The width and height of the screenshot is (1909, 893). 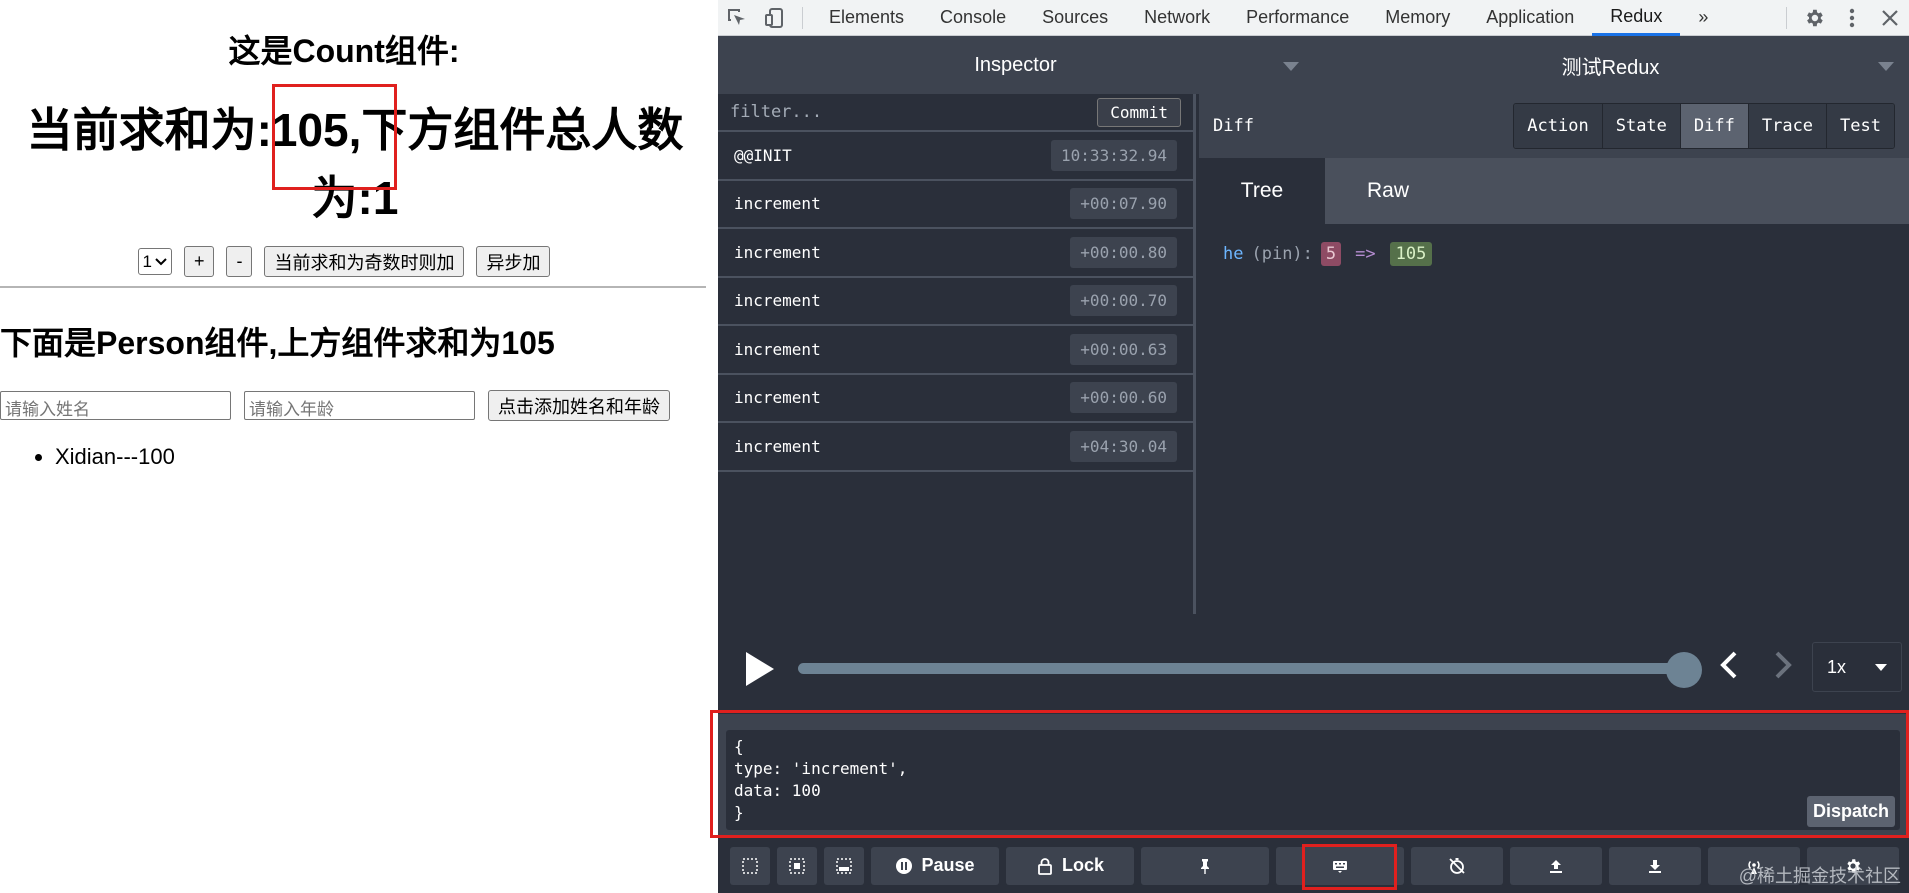 I want to click on action-list-item: increment +04:30.04, so click(x=955, y=447).